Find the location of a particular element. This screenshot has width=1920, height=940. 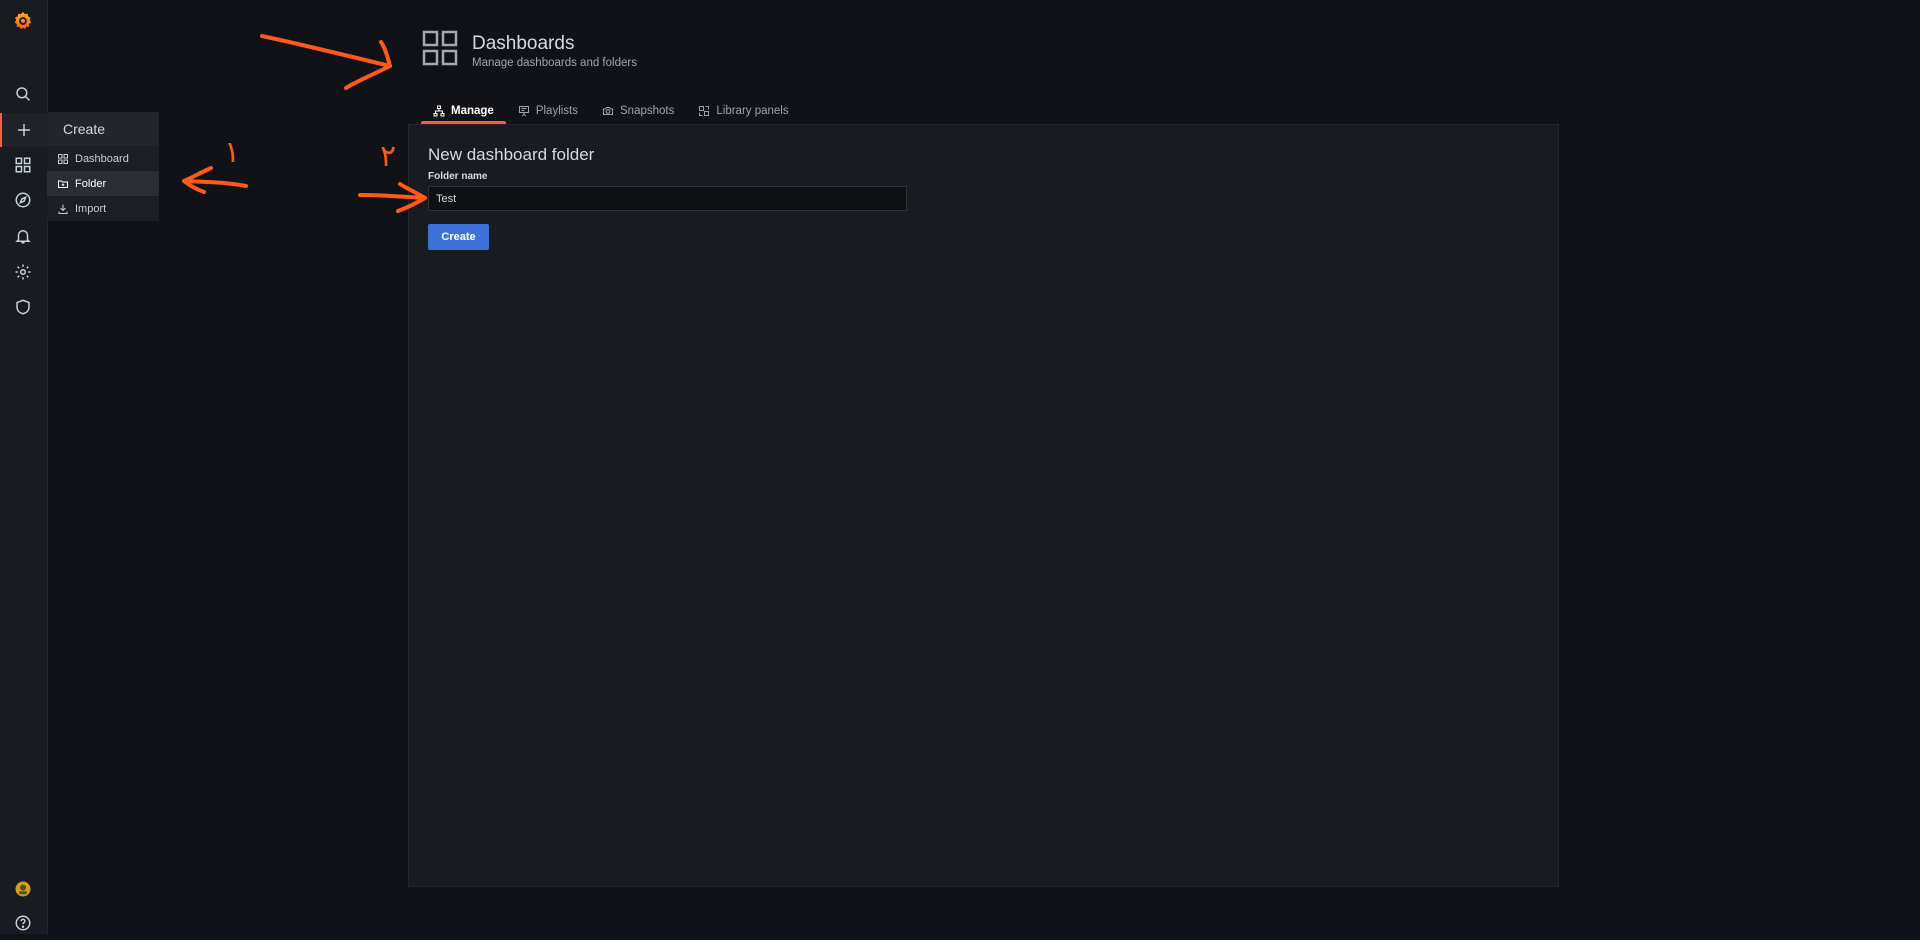

folder-plus-icon is located at coordinates (63, 184).